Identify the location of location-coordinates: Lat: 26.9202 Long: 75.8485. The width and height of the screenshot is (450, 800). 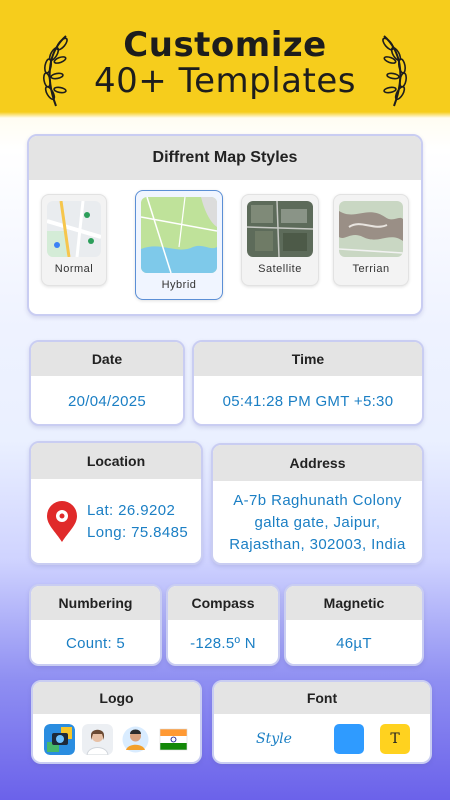
(137, 522).